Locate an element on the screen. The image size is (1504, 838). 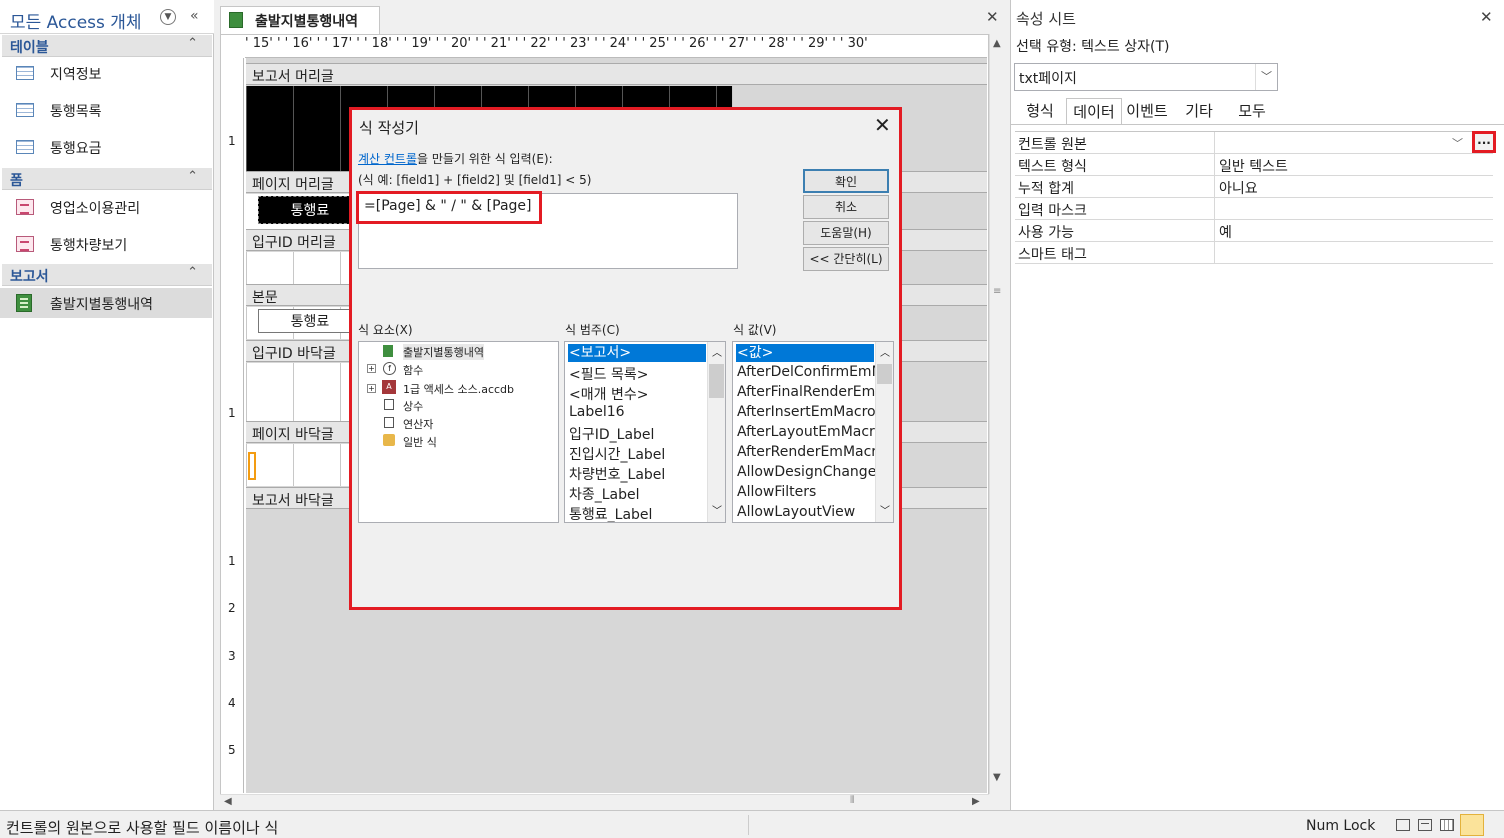
tab-report-design: 출발지별통행내역 is located at coordinates (300, 20).